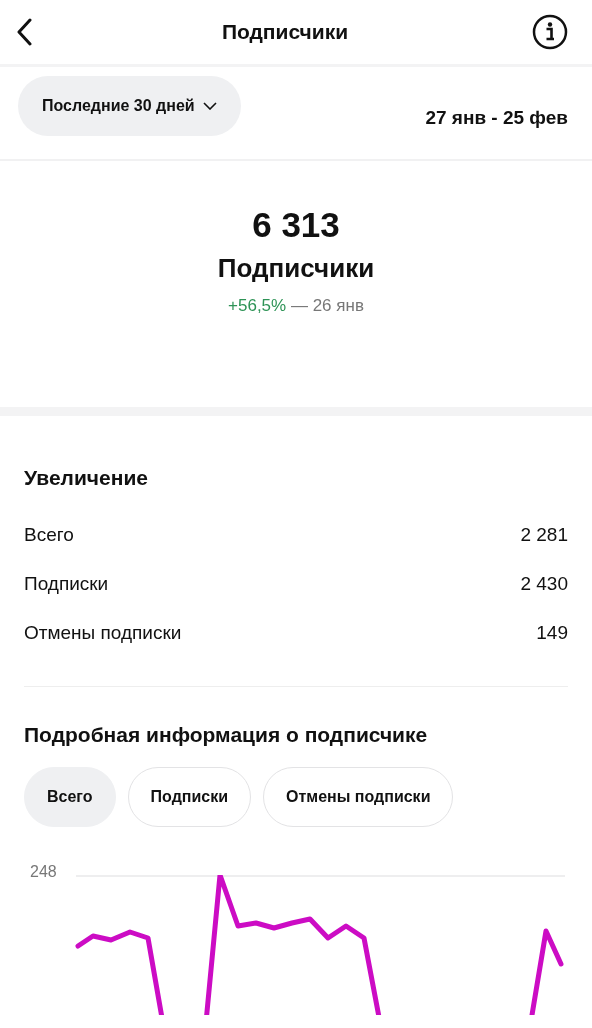 The image size is (592, 1028). What do you see at coordinates (544, 534) in the screenshot?
I see `row-value: 2 281` at bounding box center [544, 534].